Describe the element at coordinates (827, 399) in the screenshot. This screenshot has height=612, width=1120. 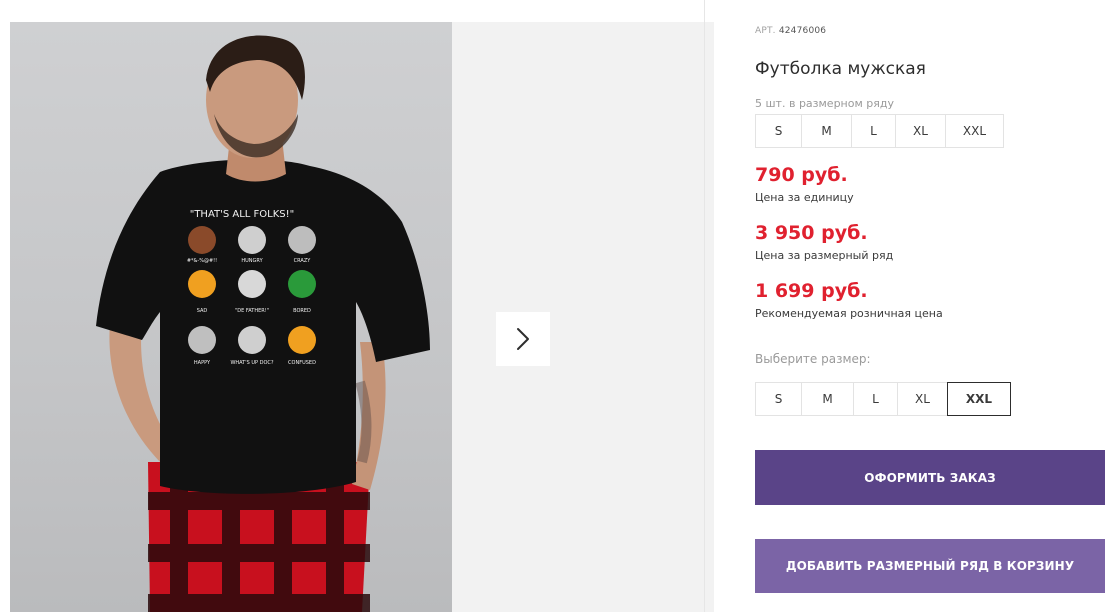
I see `size-option-m: M` at that location.